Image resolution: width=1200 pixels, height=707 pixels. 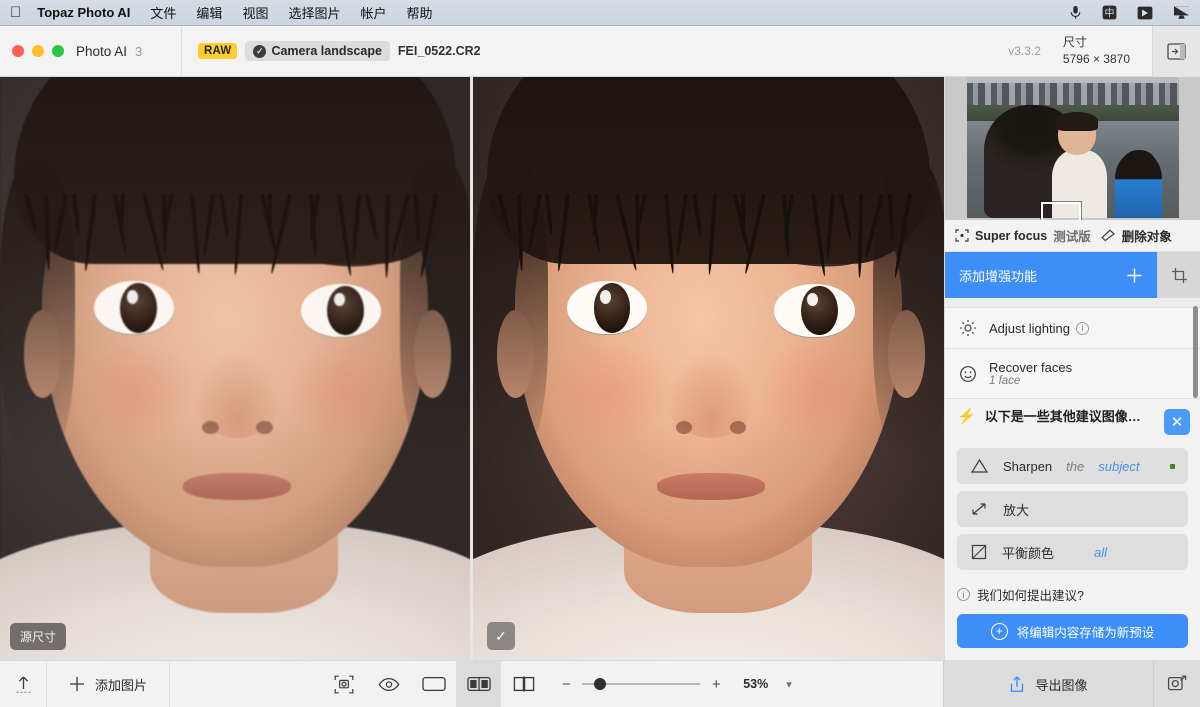 I want to click on enhancement-adjust-lighting: Adjust lighting i, so click(x=1072, y=328).